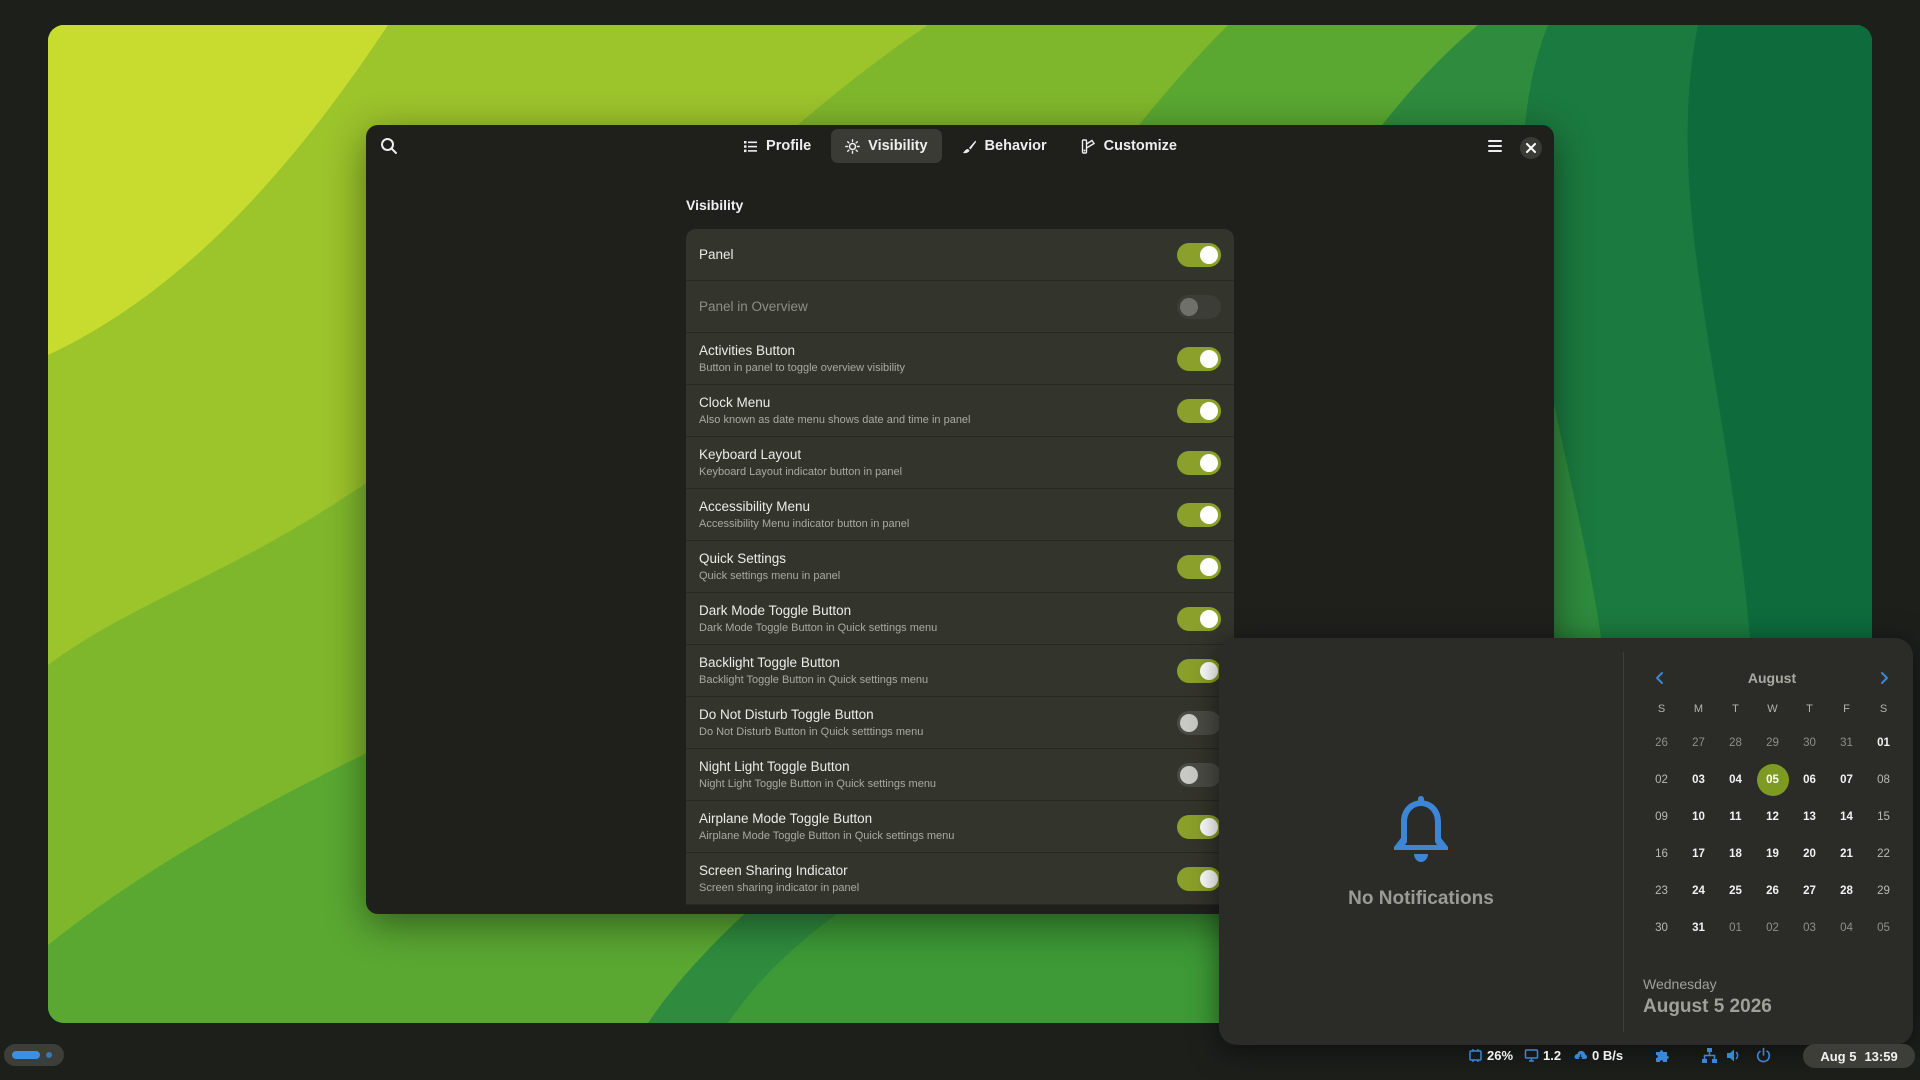  What do you see at coordinates (1763, 1055) in the screenshot?
I see `power-icon` at bounding box center [1763, 1055].